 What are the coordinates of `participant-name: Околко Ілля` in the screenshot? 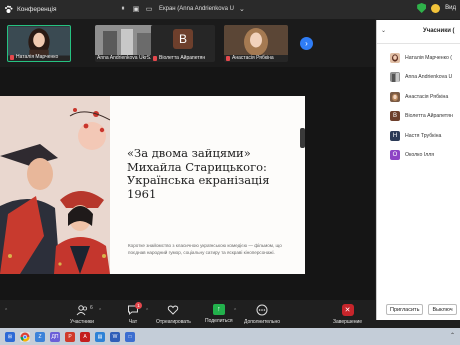 It's located at (420, 155).